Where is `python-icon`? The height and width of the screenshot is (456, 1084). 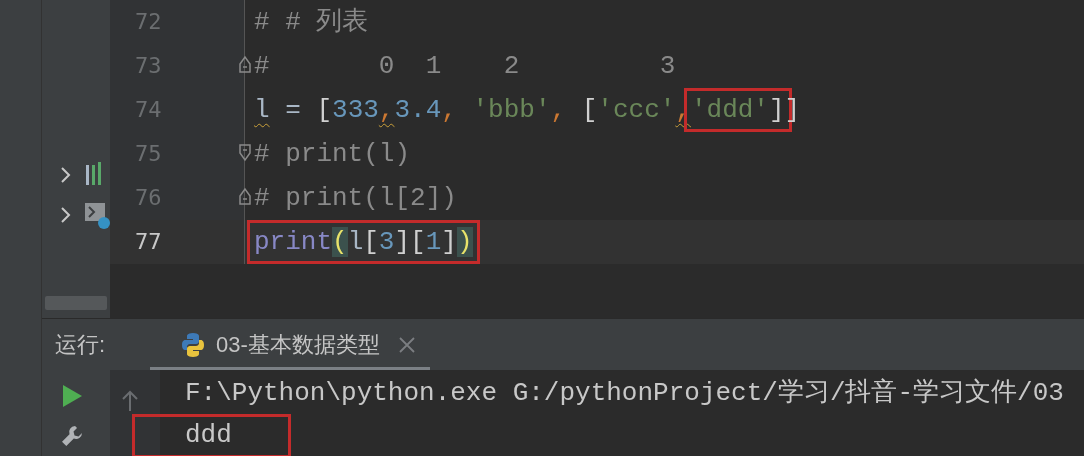
python-icon is located at coordinates (193, 344).